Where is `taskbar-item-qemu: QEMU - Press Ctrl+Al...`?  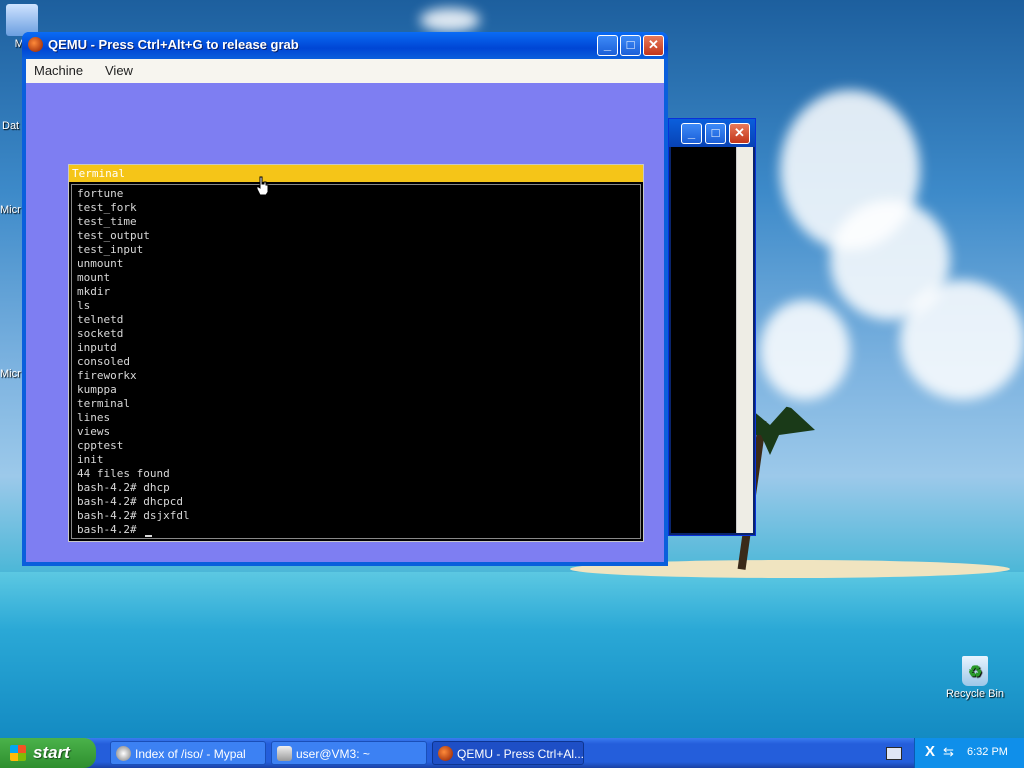
taskbar-item-qemu: QEMU - Press Ctrl+Al... is located at coordinates (508, 753).